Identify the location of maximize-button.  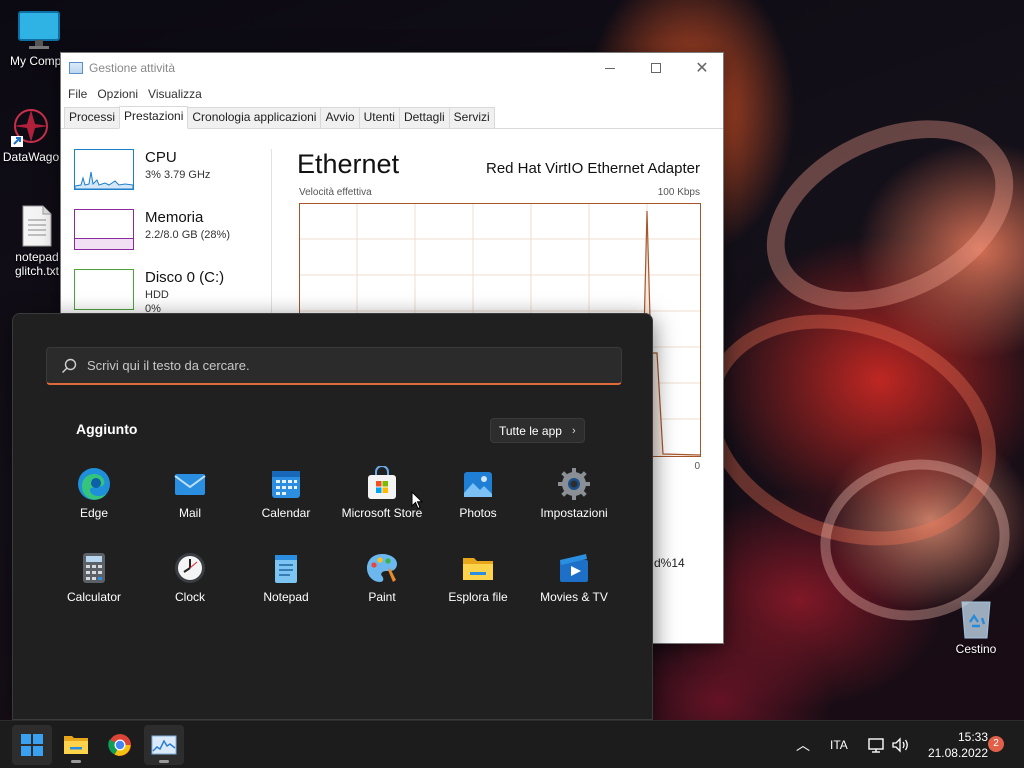
(656, 68).